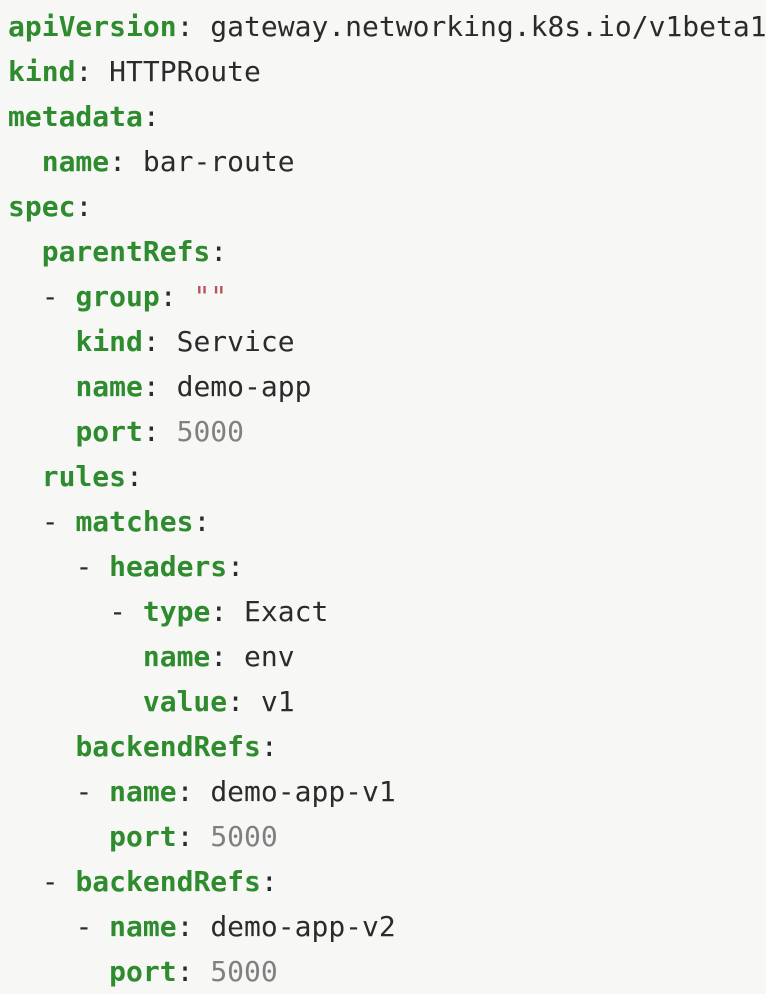  Describe the element at coordinates (168, 566) in the screenshot. I see `yaml-key: headers` at that location.